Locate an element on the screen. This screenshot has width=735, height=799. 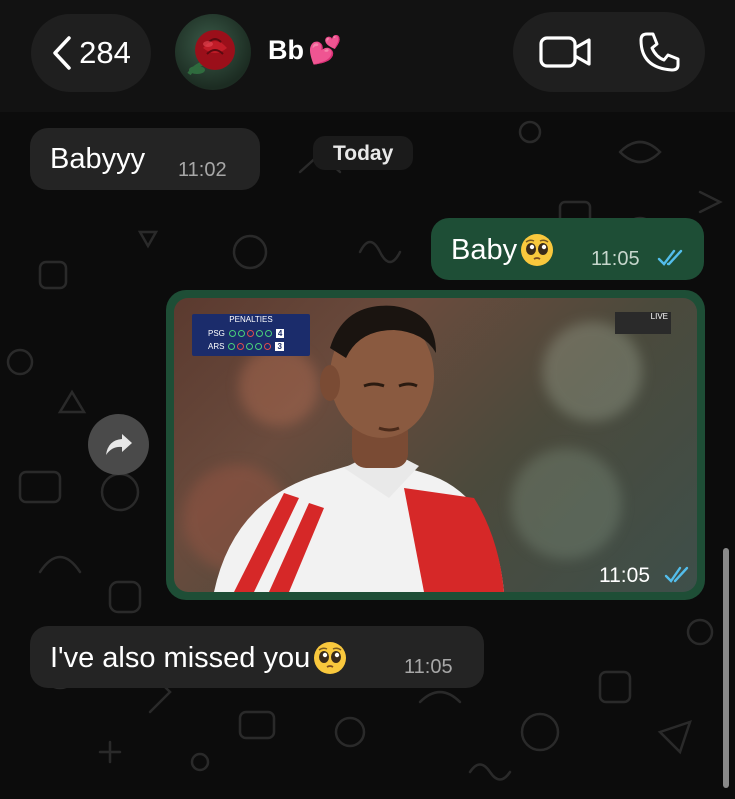
unread-count: 284 is located at coordinates (105, 52).